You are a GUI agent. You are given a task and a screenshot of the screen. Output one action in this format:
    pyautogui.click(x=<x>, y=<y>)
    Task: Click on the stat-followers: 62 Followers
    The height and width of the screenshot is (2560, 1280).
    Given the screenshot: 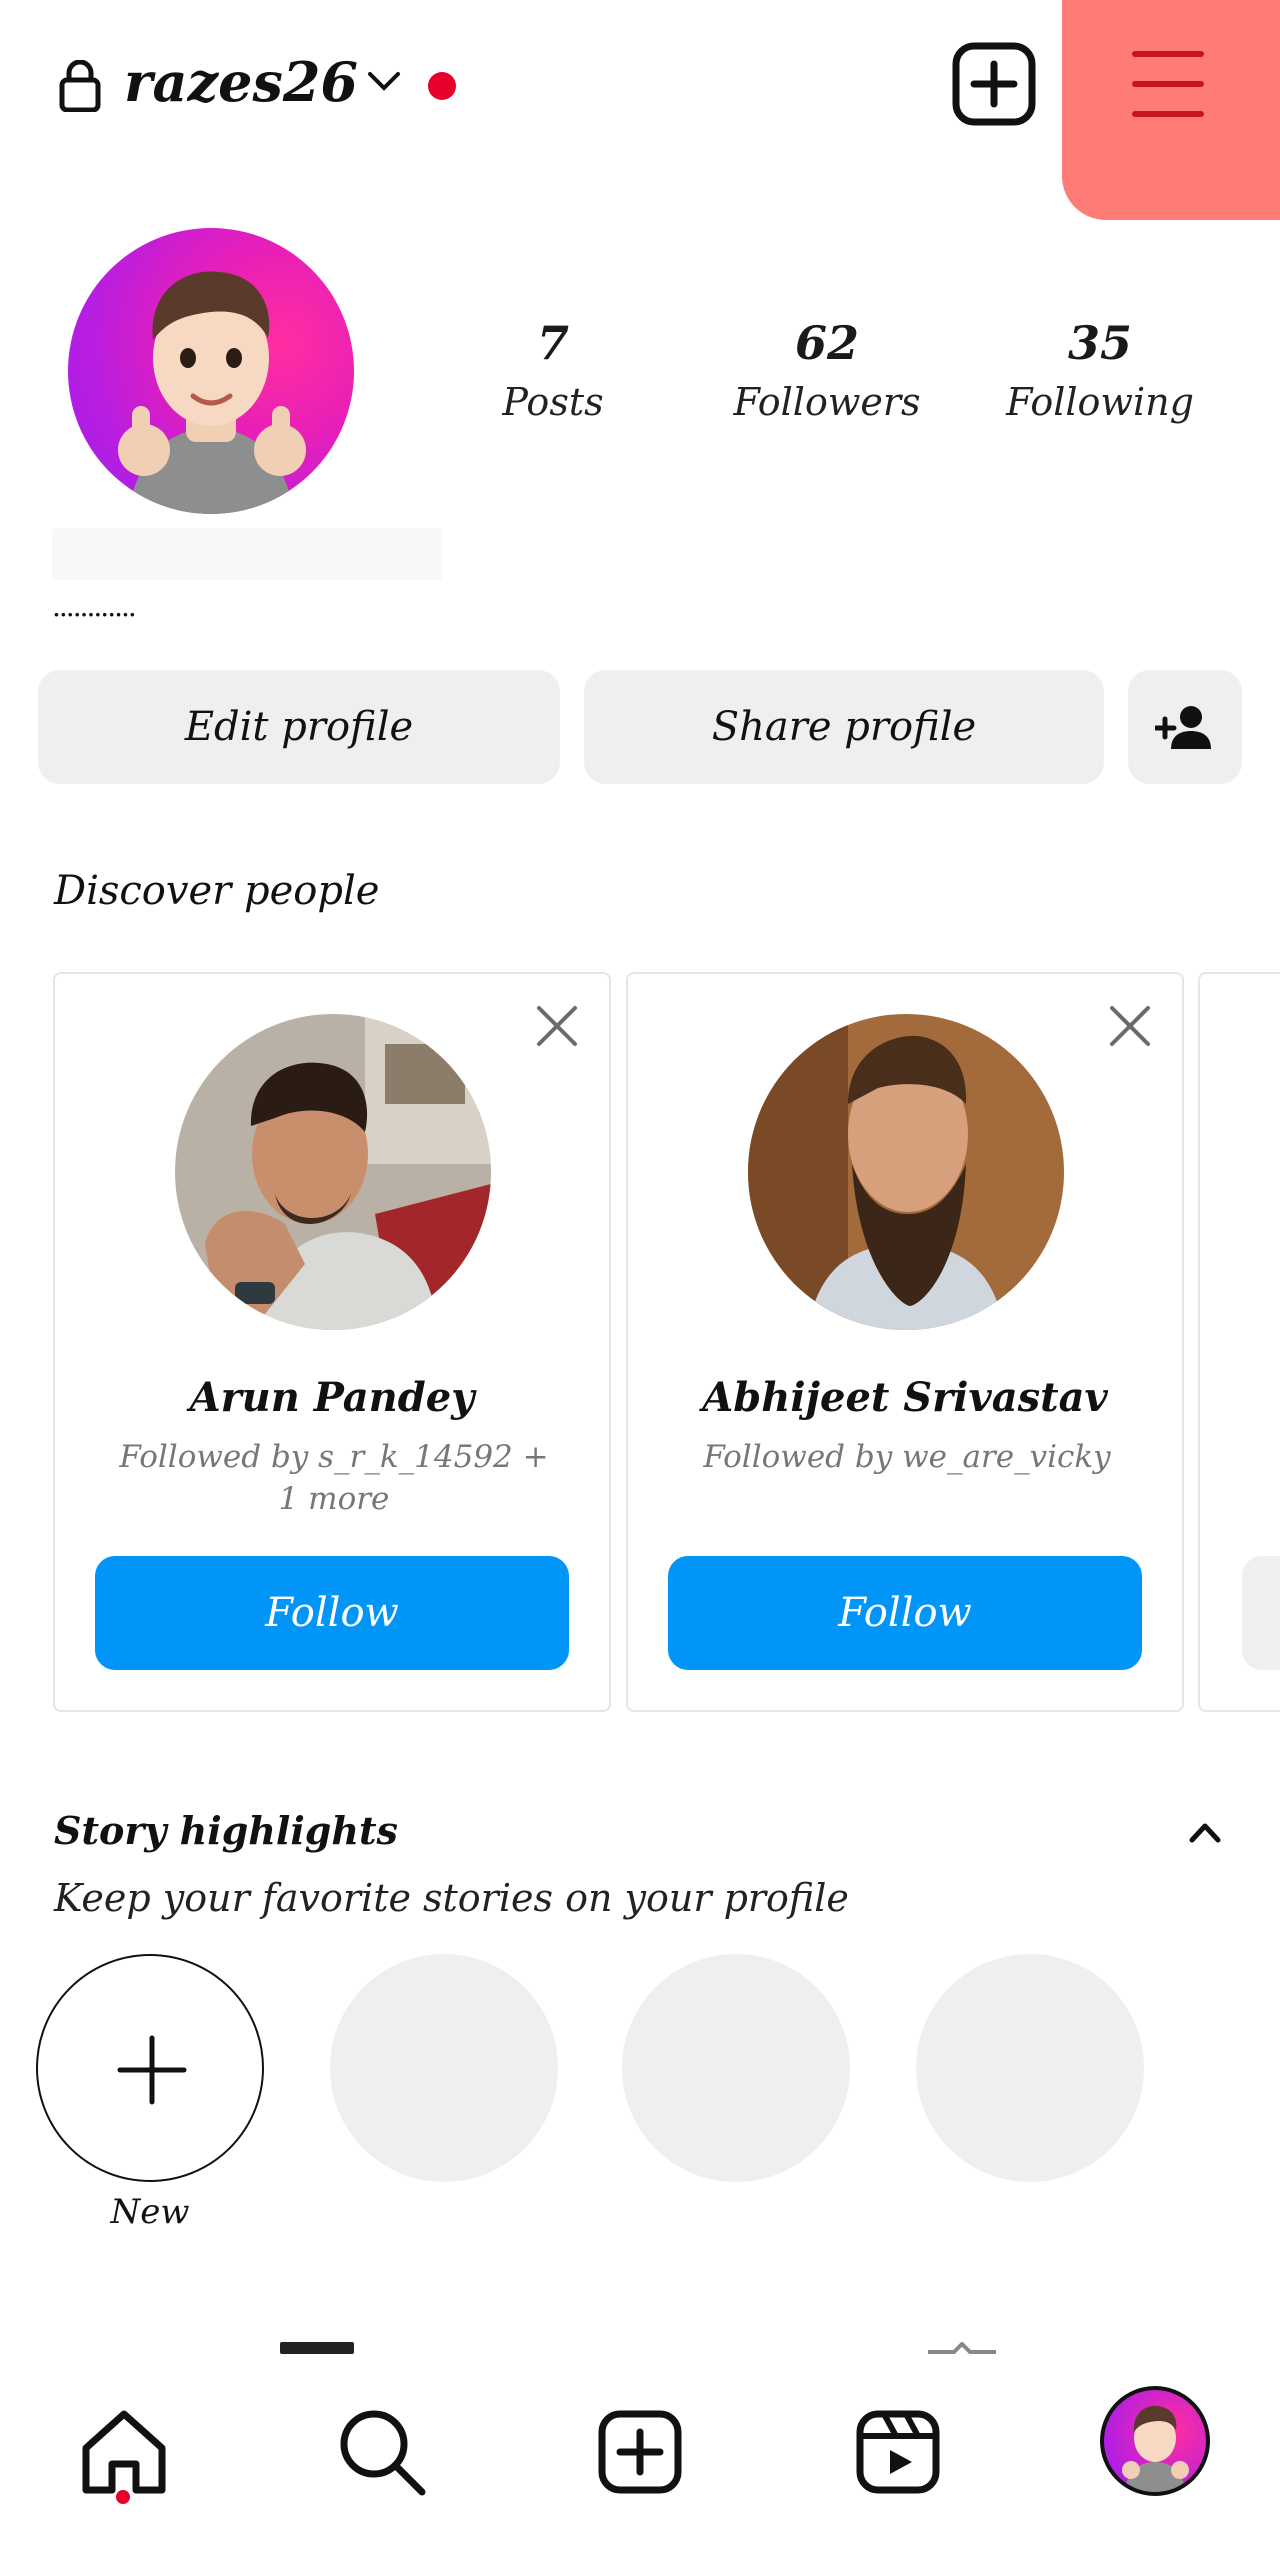 What is the action you would take?
    pyautogui.click(x=827, y=371)
    